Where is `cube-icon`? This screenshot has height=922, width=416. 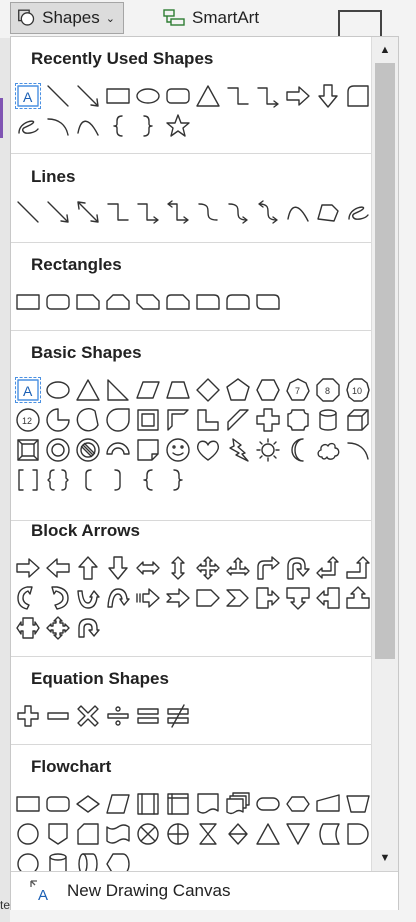 cube-icon is located at coordinates (357, 420).